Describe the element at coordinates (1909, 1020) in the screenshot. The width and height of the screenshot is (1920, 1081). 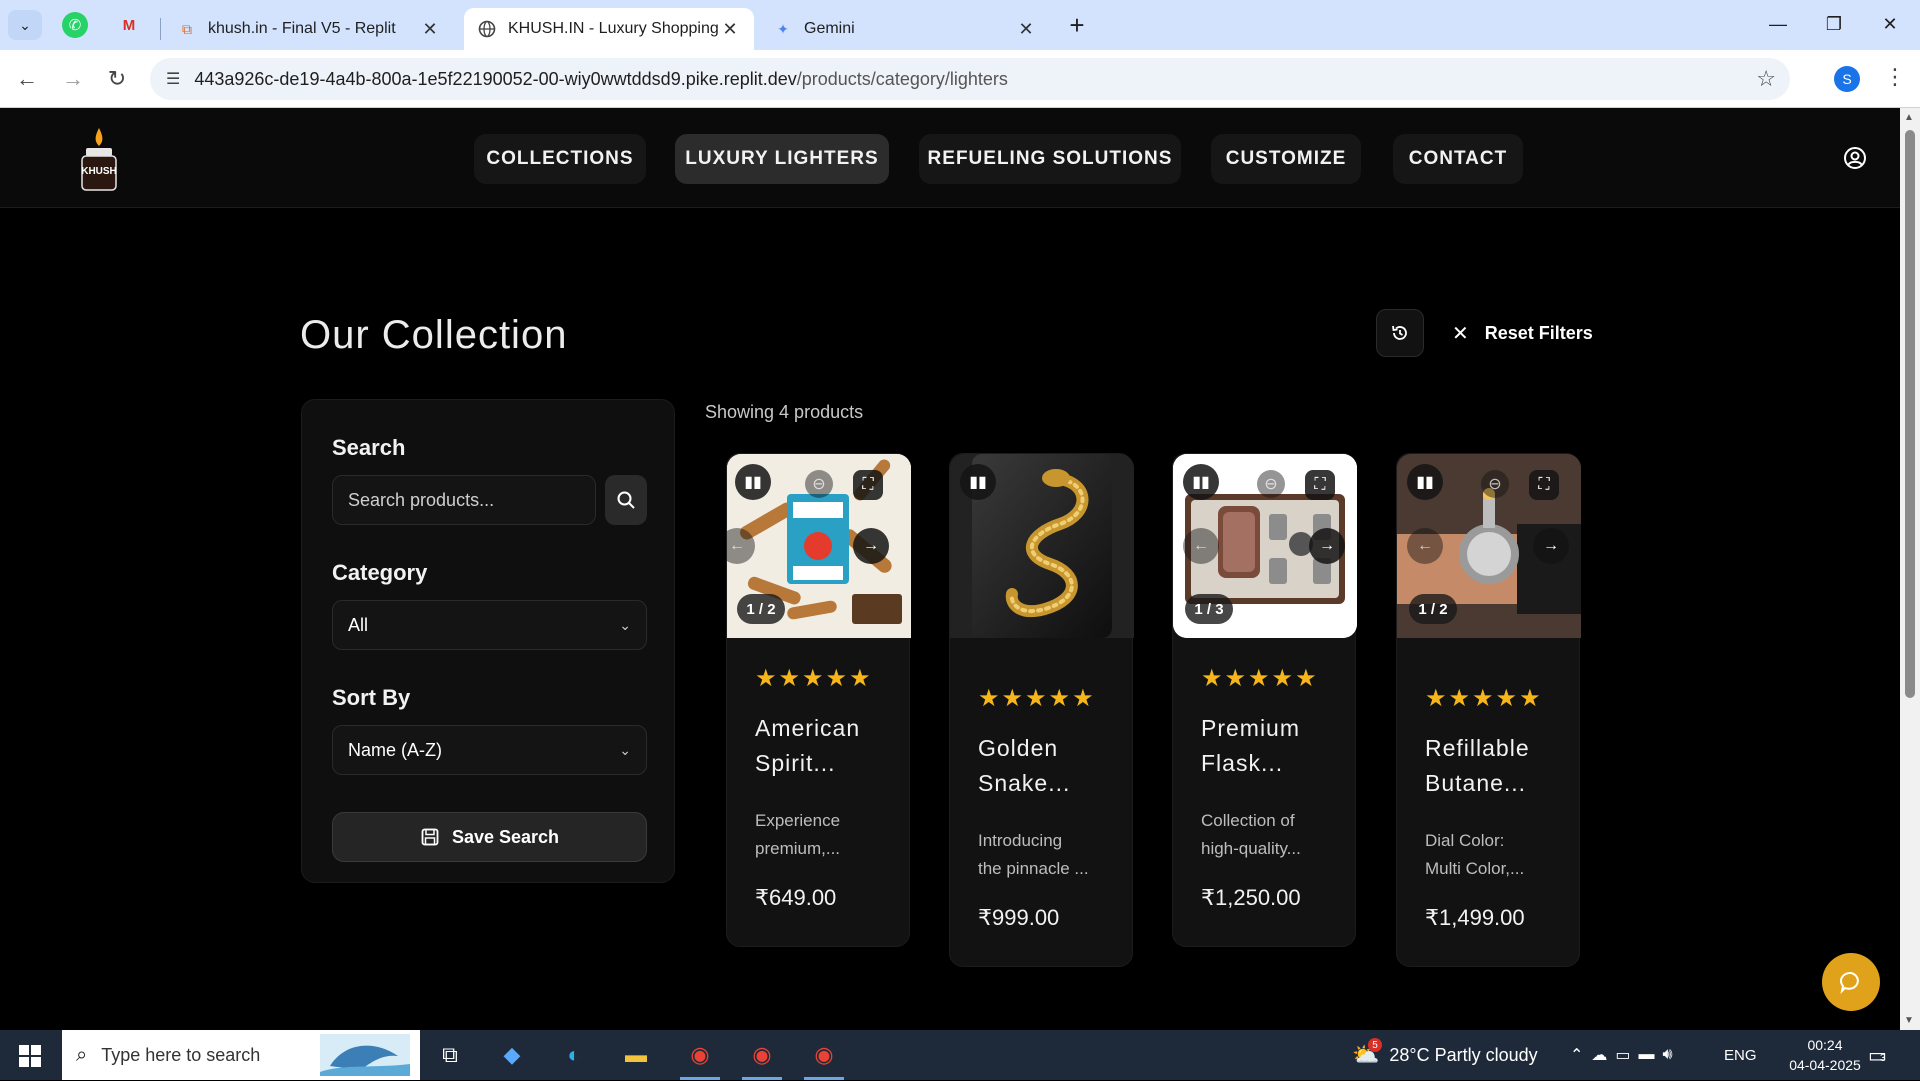
I see `scroll-down-icon: ▼` at that location.